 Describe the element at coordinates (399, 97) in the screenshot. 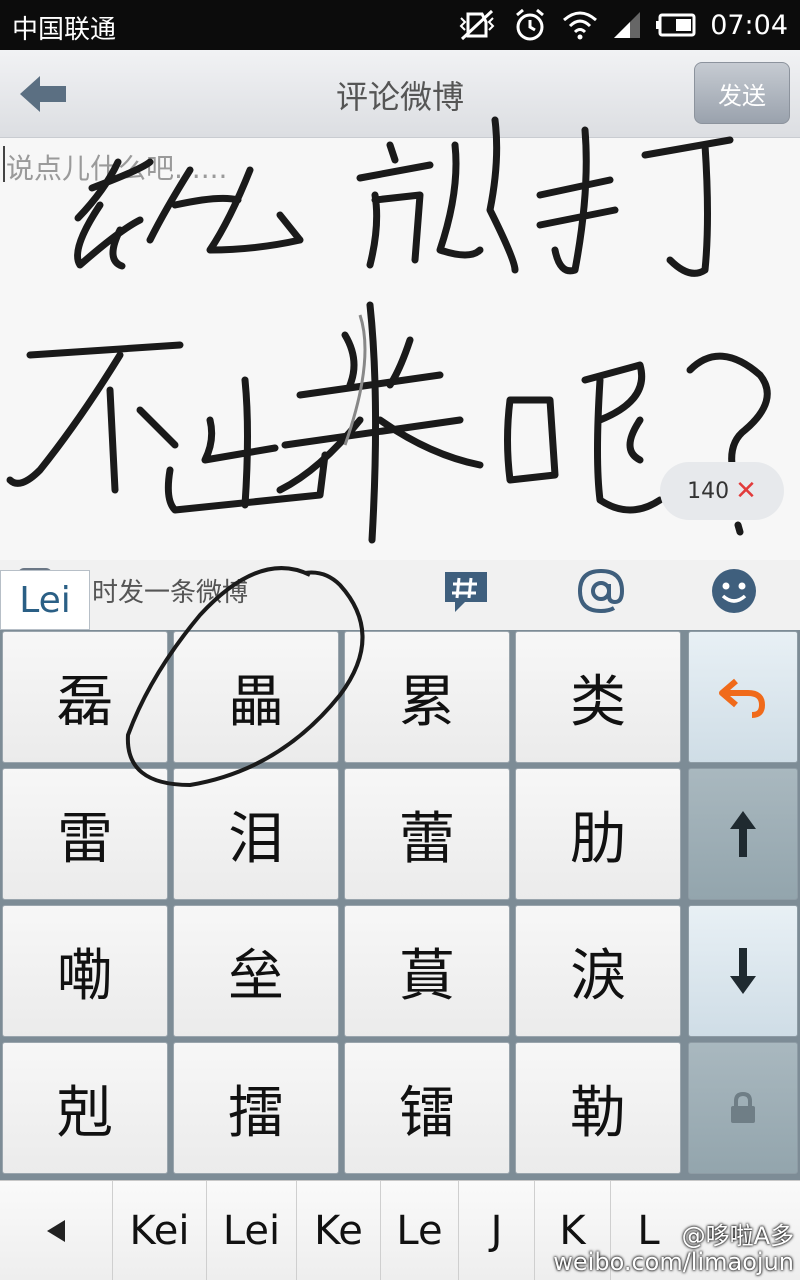

I see `page-title: 评论微博` at that location.